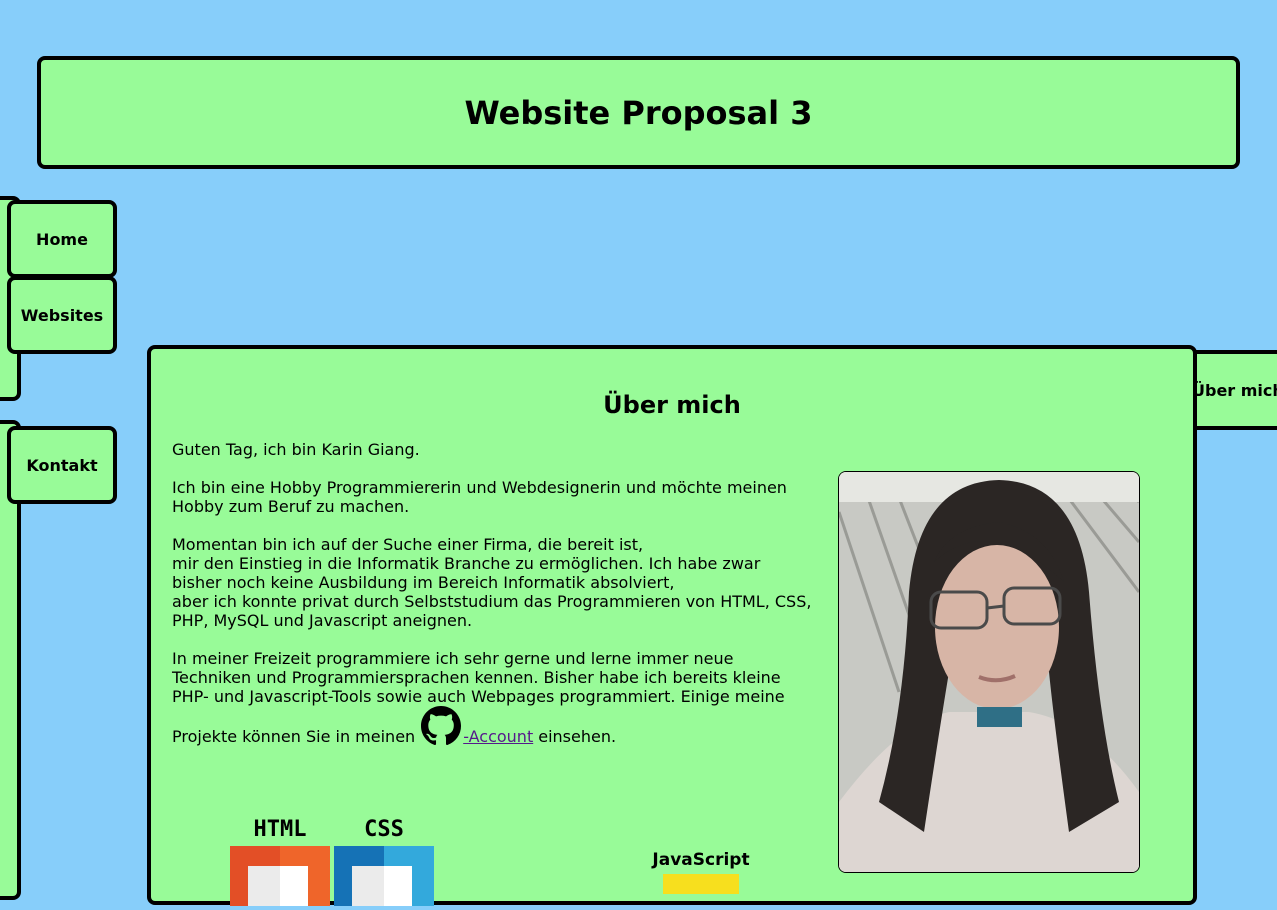 The width and height of the screenshot is (1277, 910). I want to click on nav-kontakt-label: Kontakt, so click(62, 465).